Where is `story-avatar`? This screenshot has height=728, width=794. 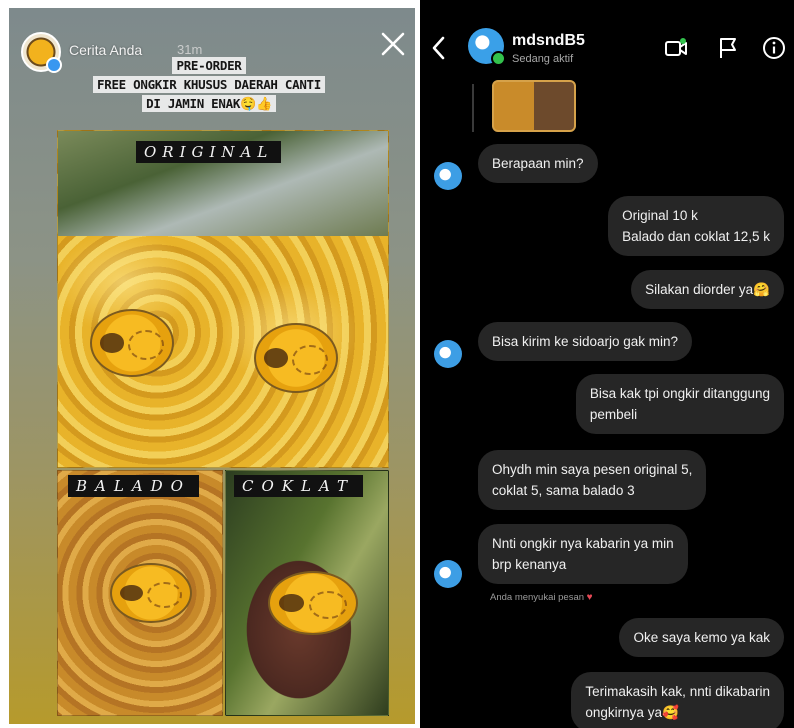
story-avatar is located at coordinates (41, 52).